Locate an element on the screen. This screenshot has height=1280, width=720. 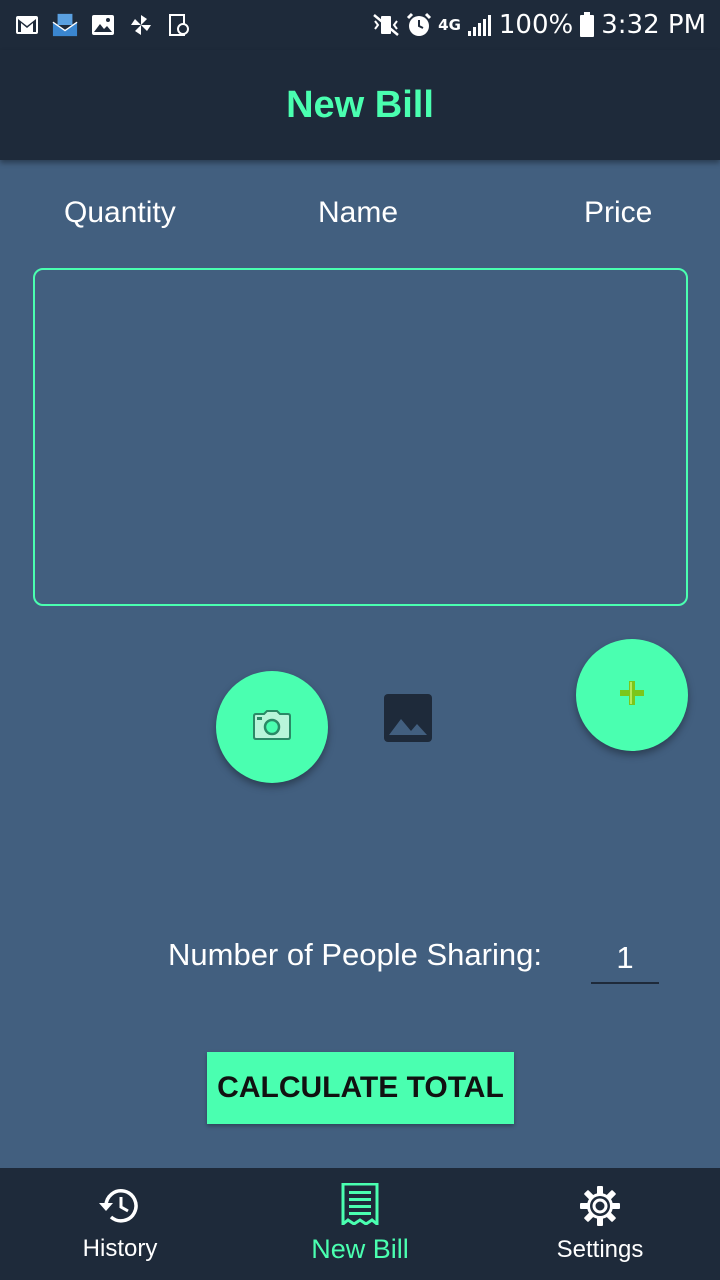
column-header-name: Name is located at coordinates (358, 212).